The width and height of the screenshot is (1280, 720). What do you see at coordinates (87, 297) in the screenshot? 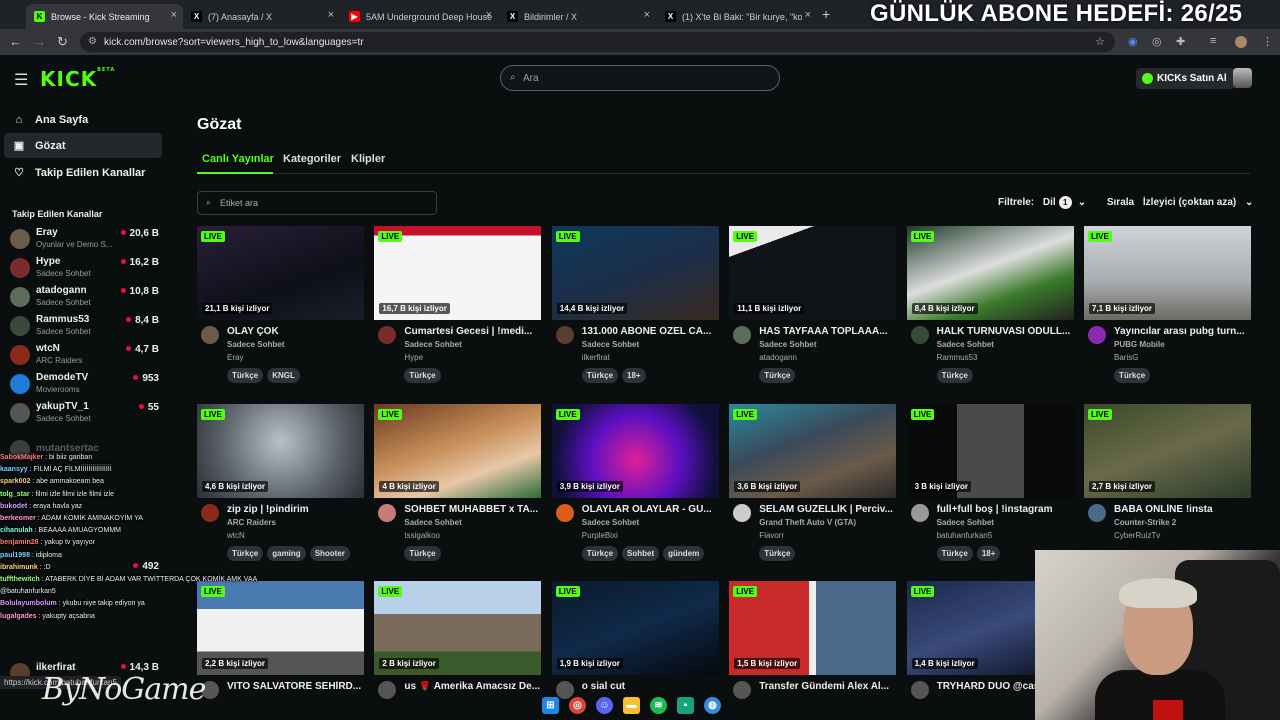
I see `sidebar-channel: atadogann Sadece Sohbet 10,8 B` at bounding box center [87, 297].